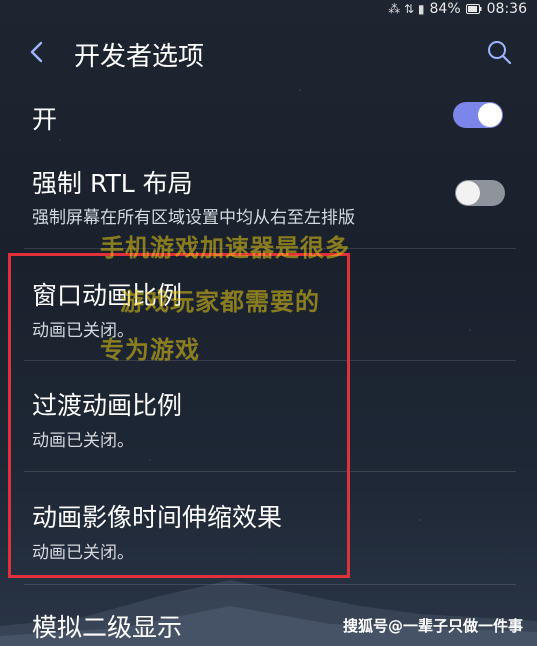 The height and width of the screenshot is (646, 537). What do you see at coordinates (268, 54) in the screenshot?
I see `app-bar: 开发者选项` at bounding box center [268, 54].